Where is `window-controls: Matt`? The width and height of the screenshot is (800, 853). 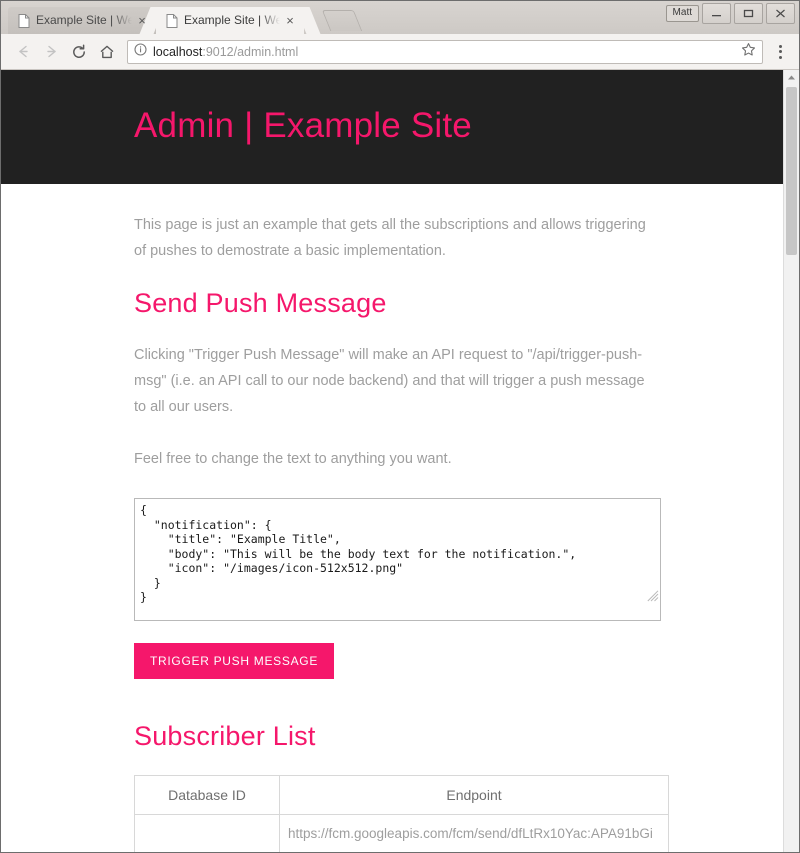 window-controls: Matt is located at coordinates (730, 13).